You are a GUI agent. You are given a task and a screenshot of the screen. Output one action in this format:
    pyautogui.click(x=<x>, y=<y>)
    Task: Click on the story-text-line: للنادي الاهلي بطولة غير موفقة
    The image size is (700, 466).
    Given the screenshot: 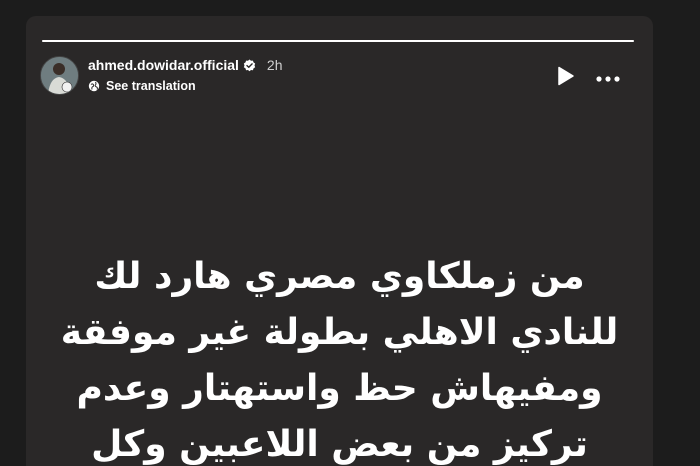 What is the action you would take?
    pyautogui.click(x=339, y=332)
    